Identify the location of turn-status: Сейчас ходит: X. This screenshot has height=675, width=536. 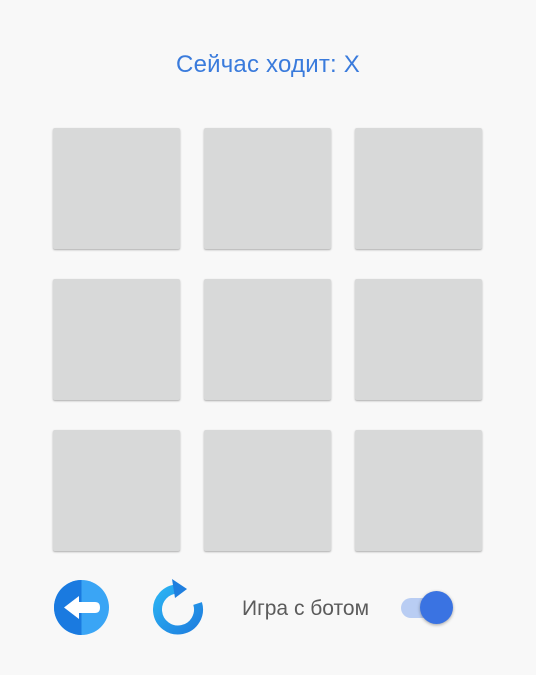
(268, 64).